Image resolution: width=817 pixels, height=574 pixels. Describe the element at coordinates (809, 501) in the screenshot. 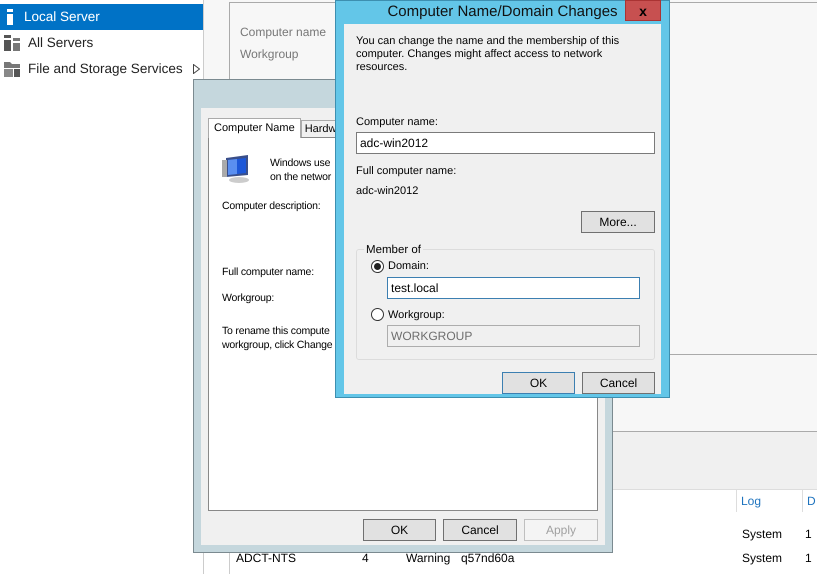

I see `column-header: D` at that location.